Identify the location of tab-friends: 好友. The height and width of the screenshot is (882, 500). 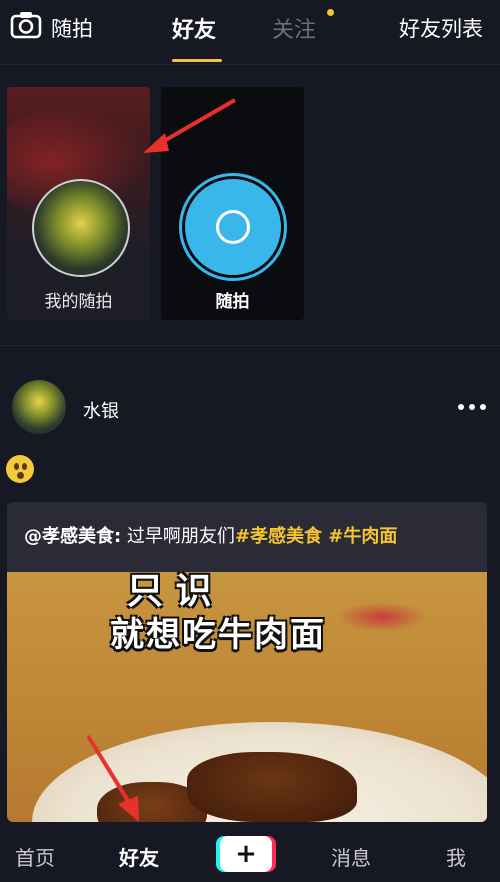
(194, 28).